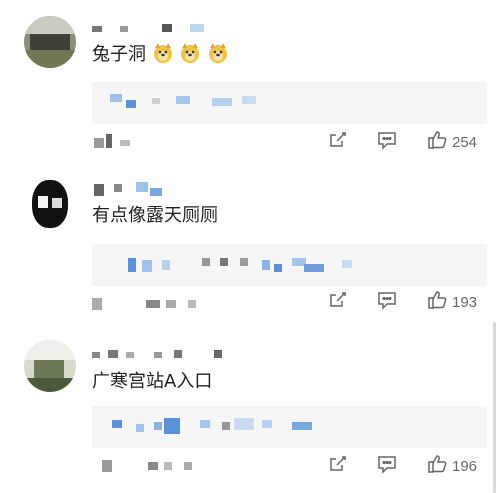 The image size is (500, 493). I want to click on comment-text: 有点像露天厕厕, so click(155, 215).